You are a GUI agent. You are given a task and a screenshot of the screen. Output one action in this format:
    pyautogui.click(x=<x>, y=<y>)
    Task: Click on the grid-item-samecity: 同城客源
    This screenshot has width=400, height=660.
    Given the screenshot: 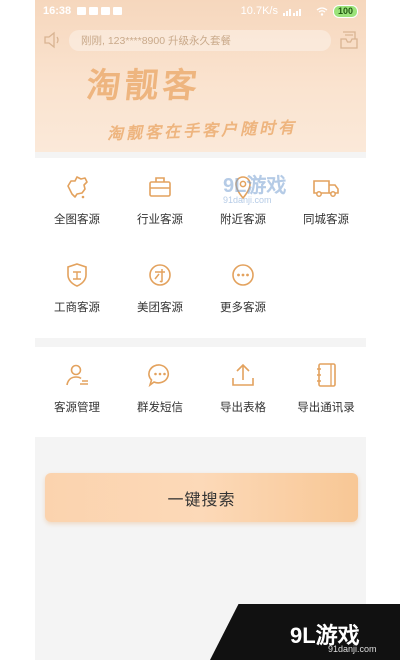 What is the action you would take?
    pyautogui.click(x=325, y=199)
    